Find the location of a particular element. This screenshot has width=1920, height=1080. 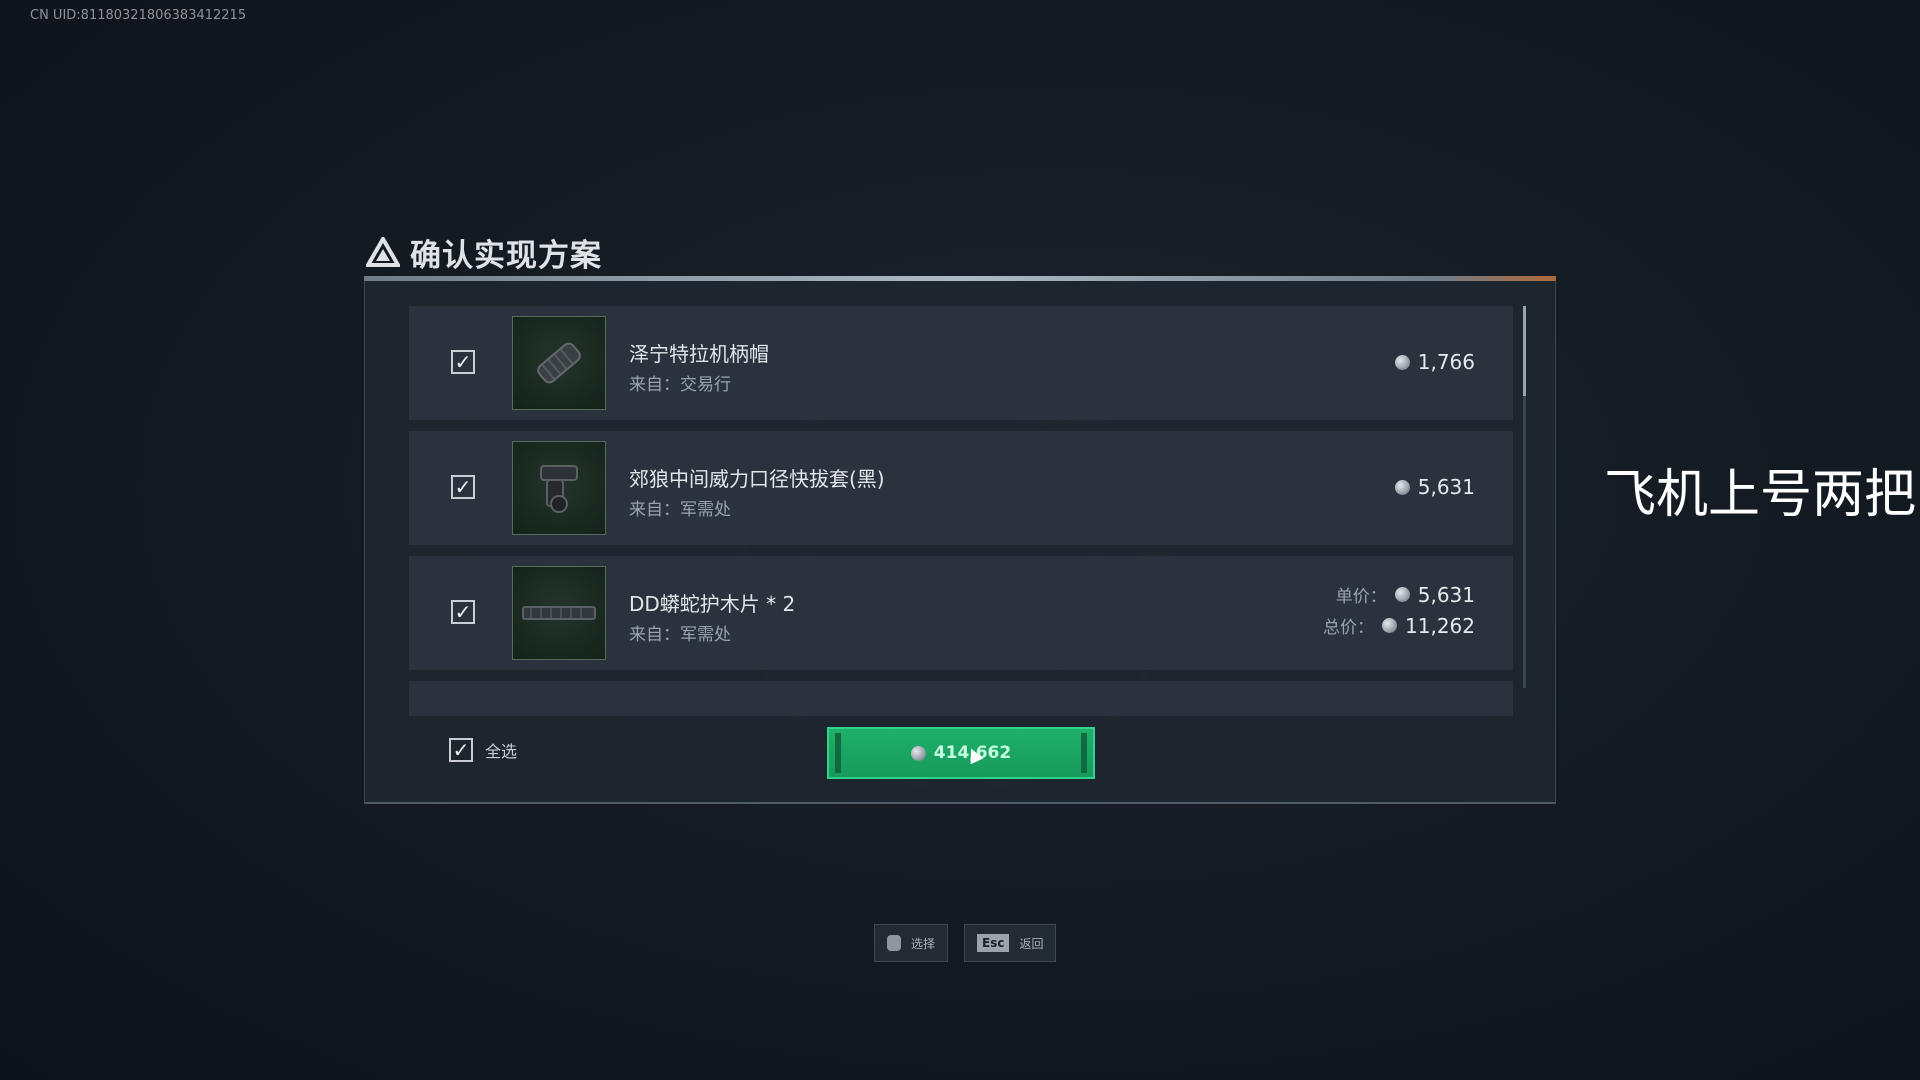

rail-cover-icon is located at coordinates (559, 613).